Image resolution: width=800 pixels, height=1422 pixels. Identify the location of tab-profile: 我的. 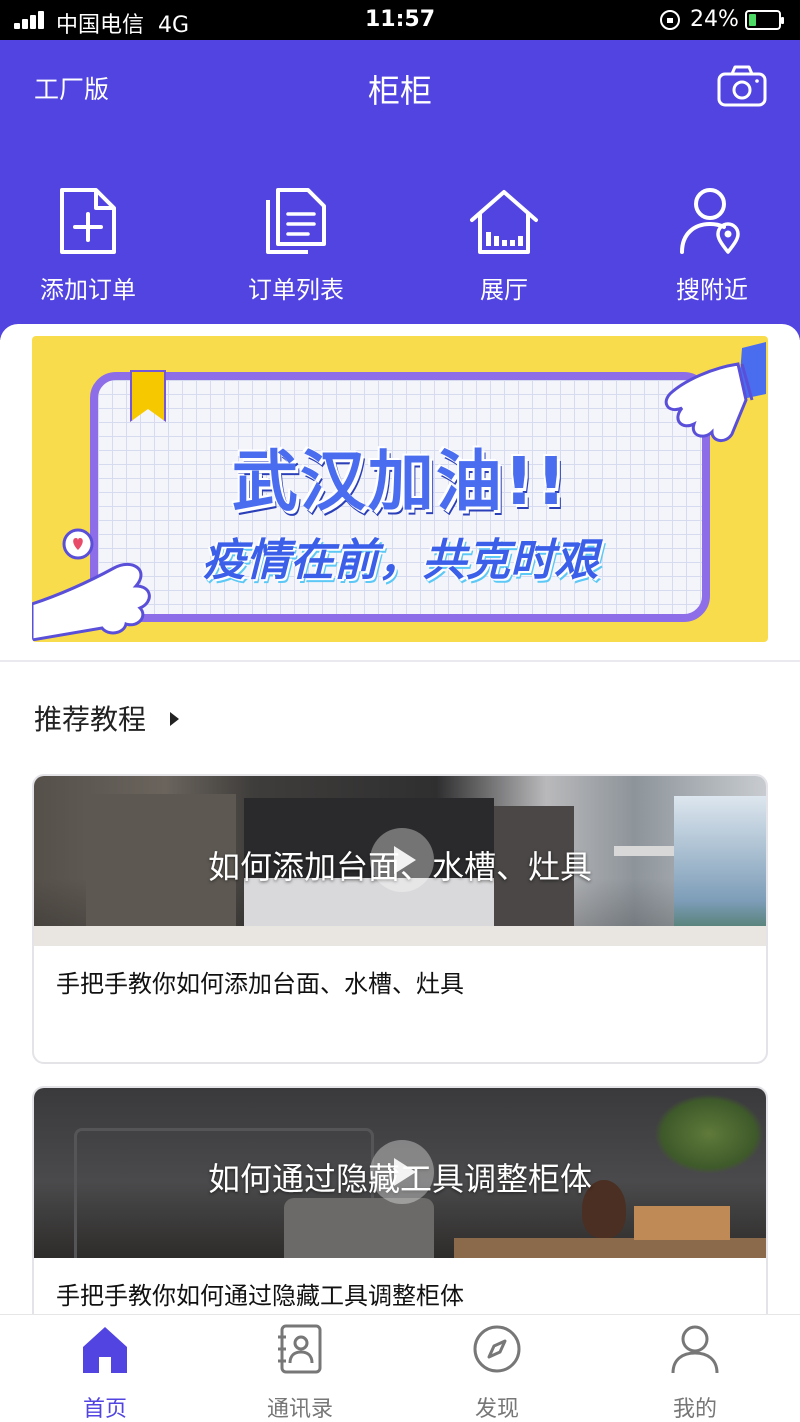
(695, 1368).